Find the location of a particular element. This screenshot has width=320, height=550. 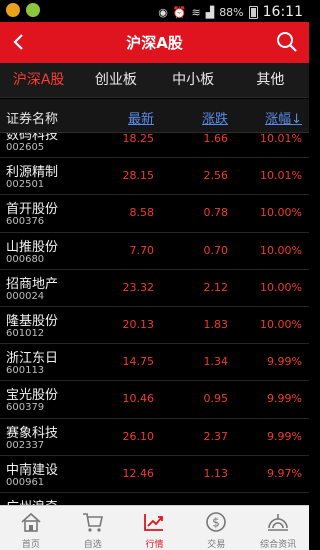

market-tabs: 沪深A股 创业板 中小板 其他 is located at coordinates (154, 80).